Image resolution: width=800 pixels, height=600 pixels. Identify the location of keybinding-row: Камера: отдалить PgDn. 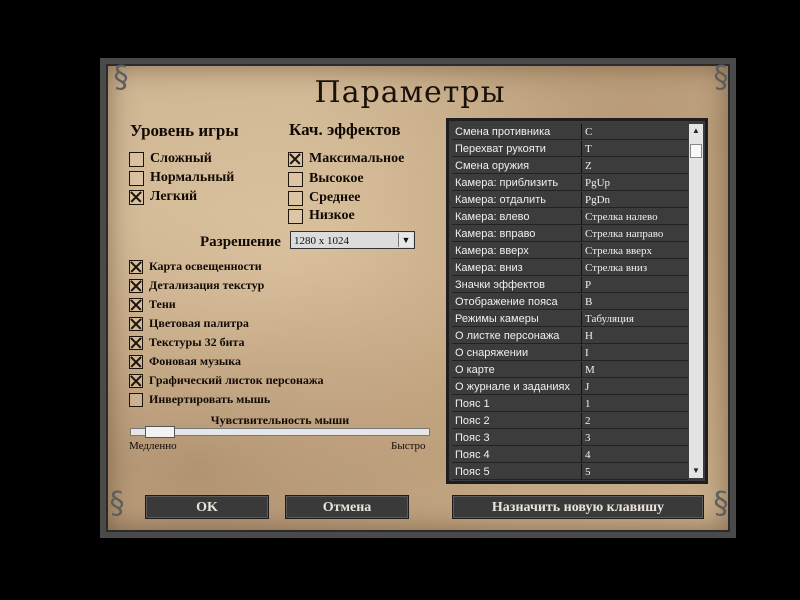
(570, 200).